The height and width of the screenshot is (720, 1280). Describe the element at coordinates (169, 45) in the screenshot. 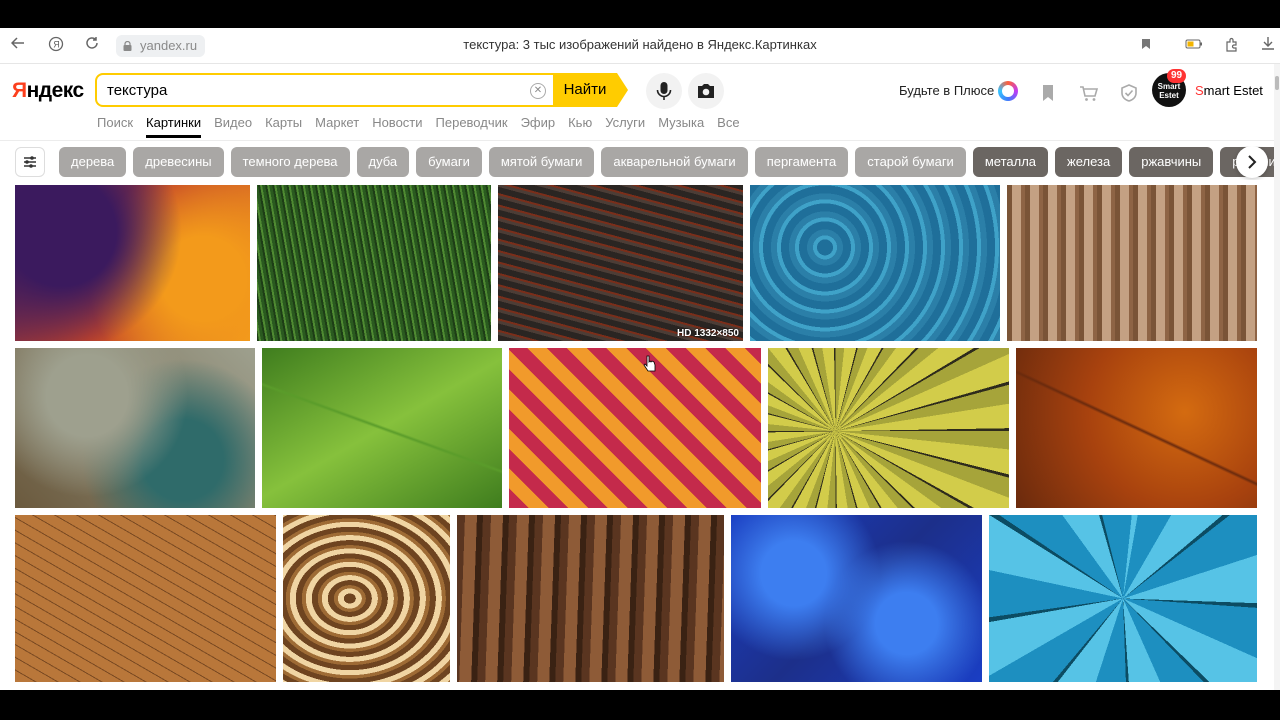

I see `address-text: yandex.ru` at that location.